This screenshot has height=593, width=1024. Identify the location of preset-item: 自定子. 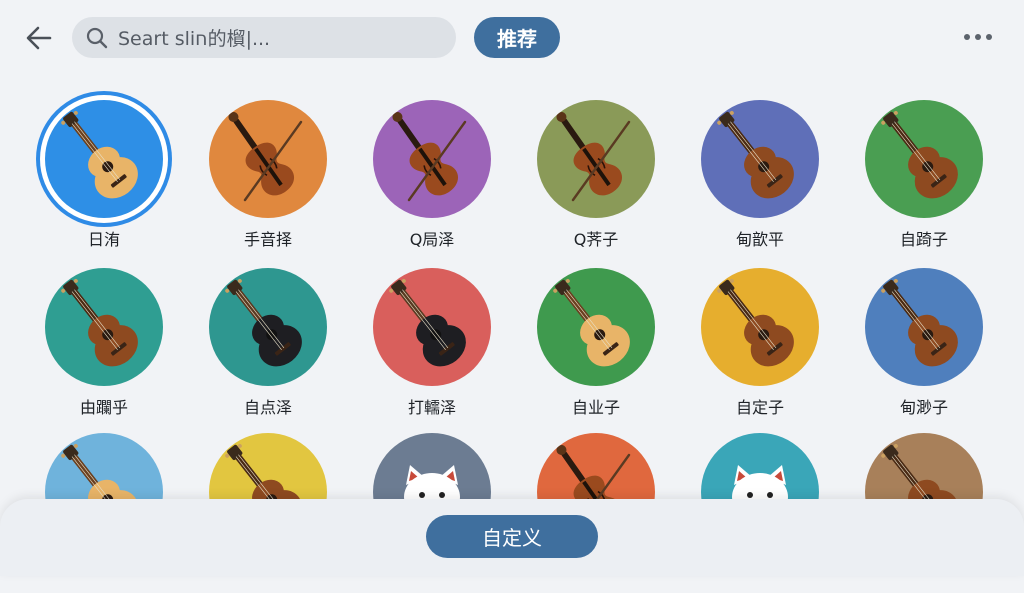
(760, 348).